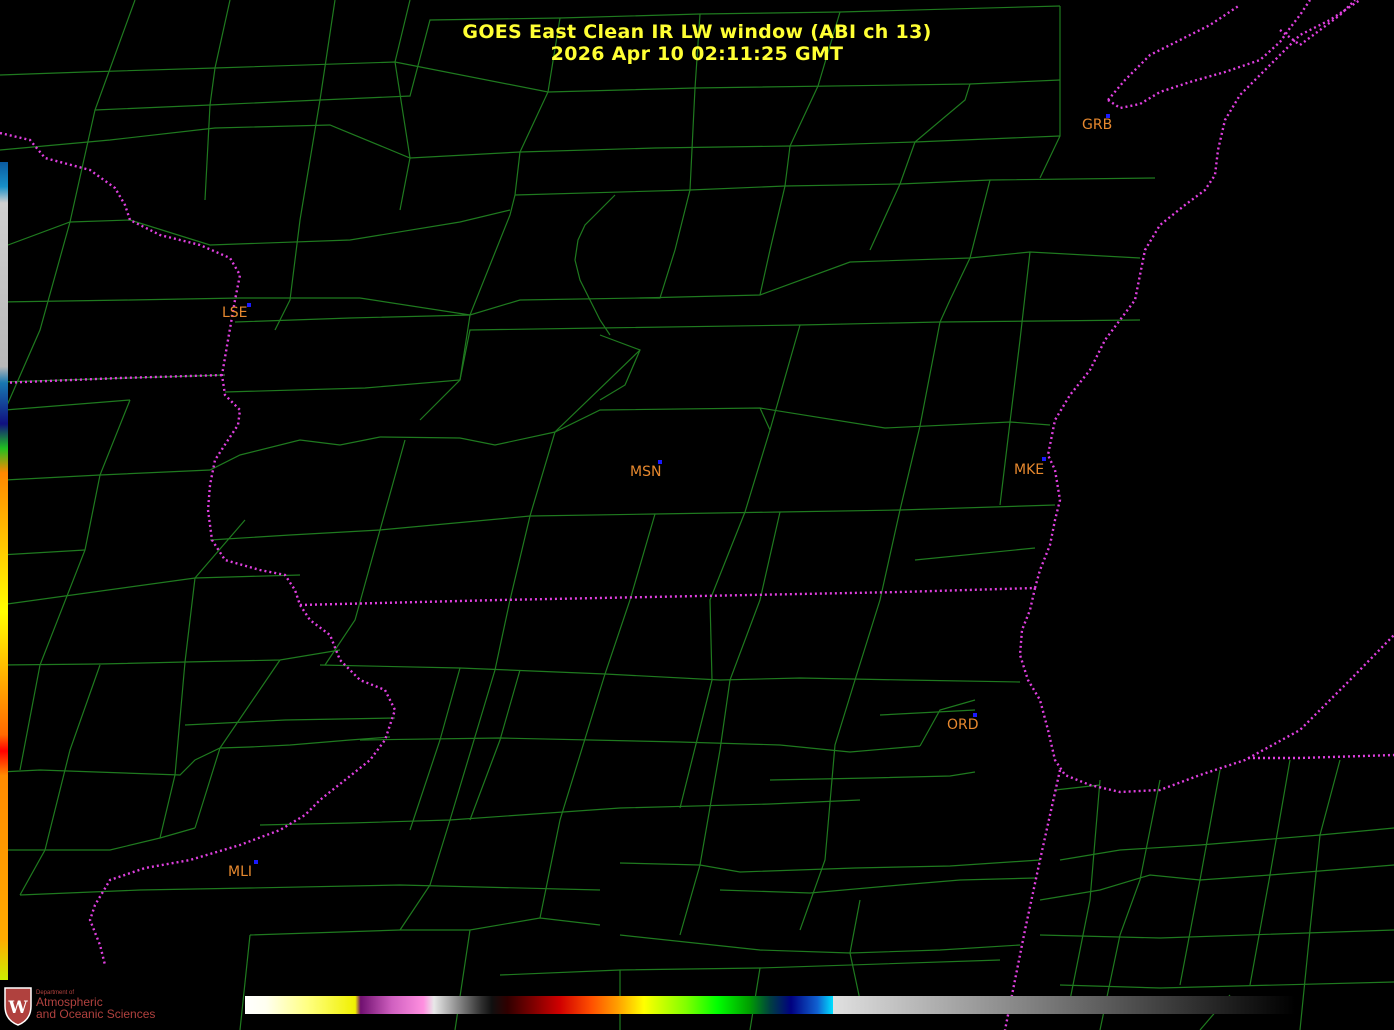 The height and width of the screenshot is (1030, 1394). Describe the element at coordinates (1029, 470) in the screenshot. I see `station-label-mke: MKE` at that location.